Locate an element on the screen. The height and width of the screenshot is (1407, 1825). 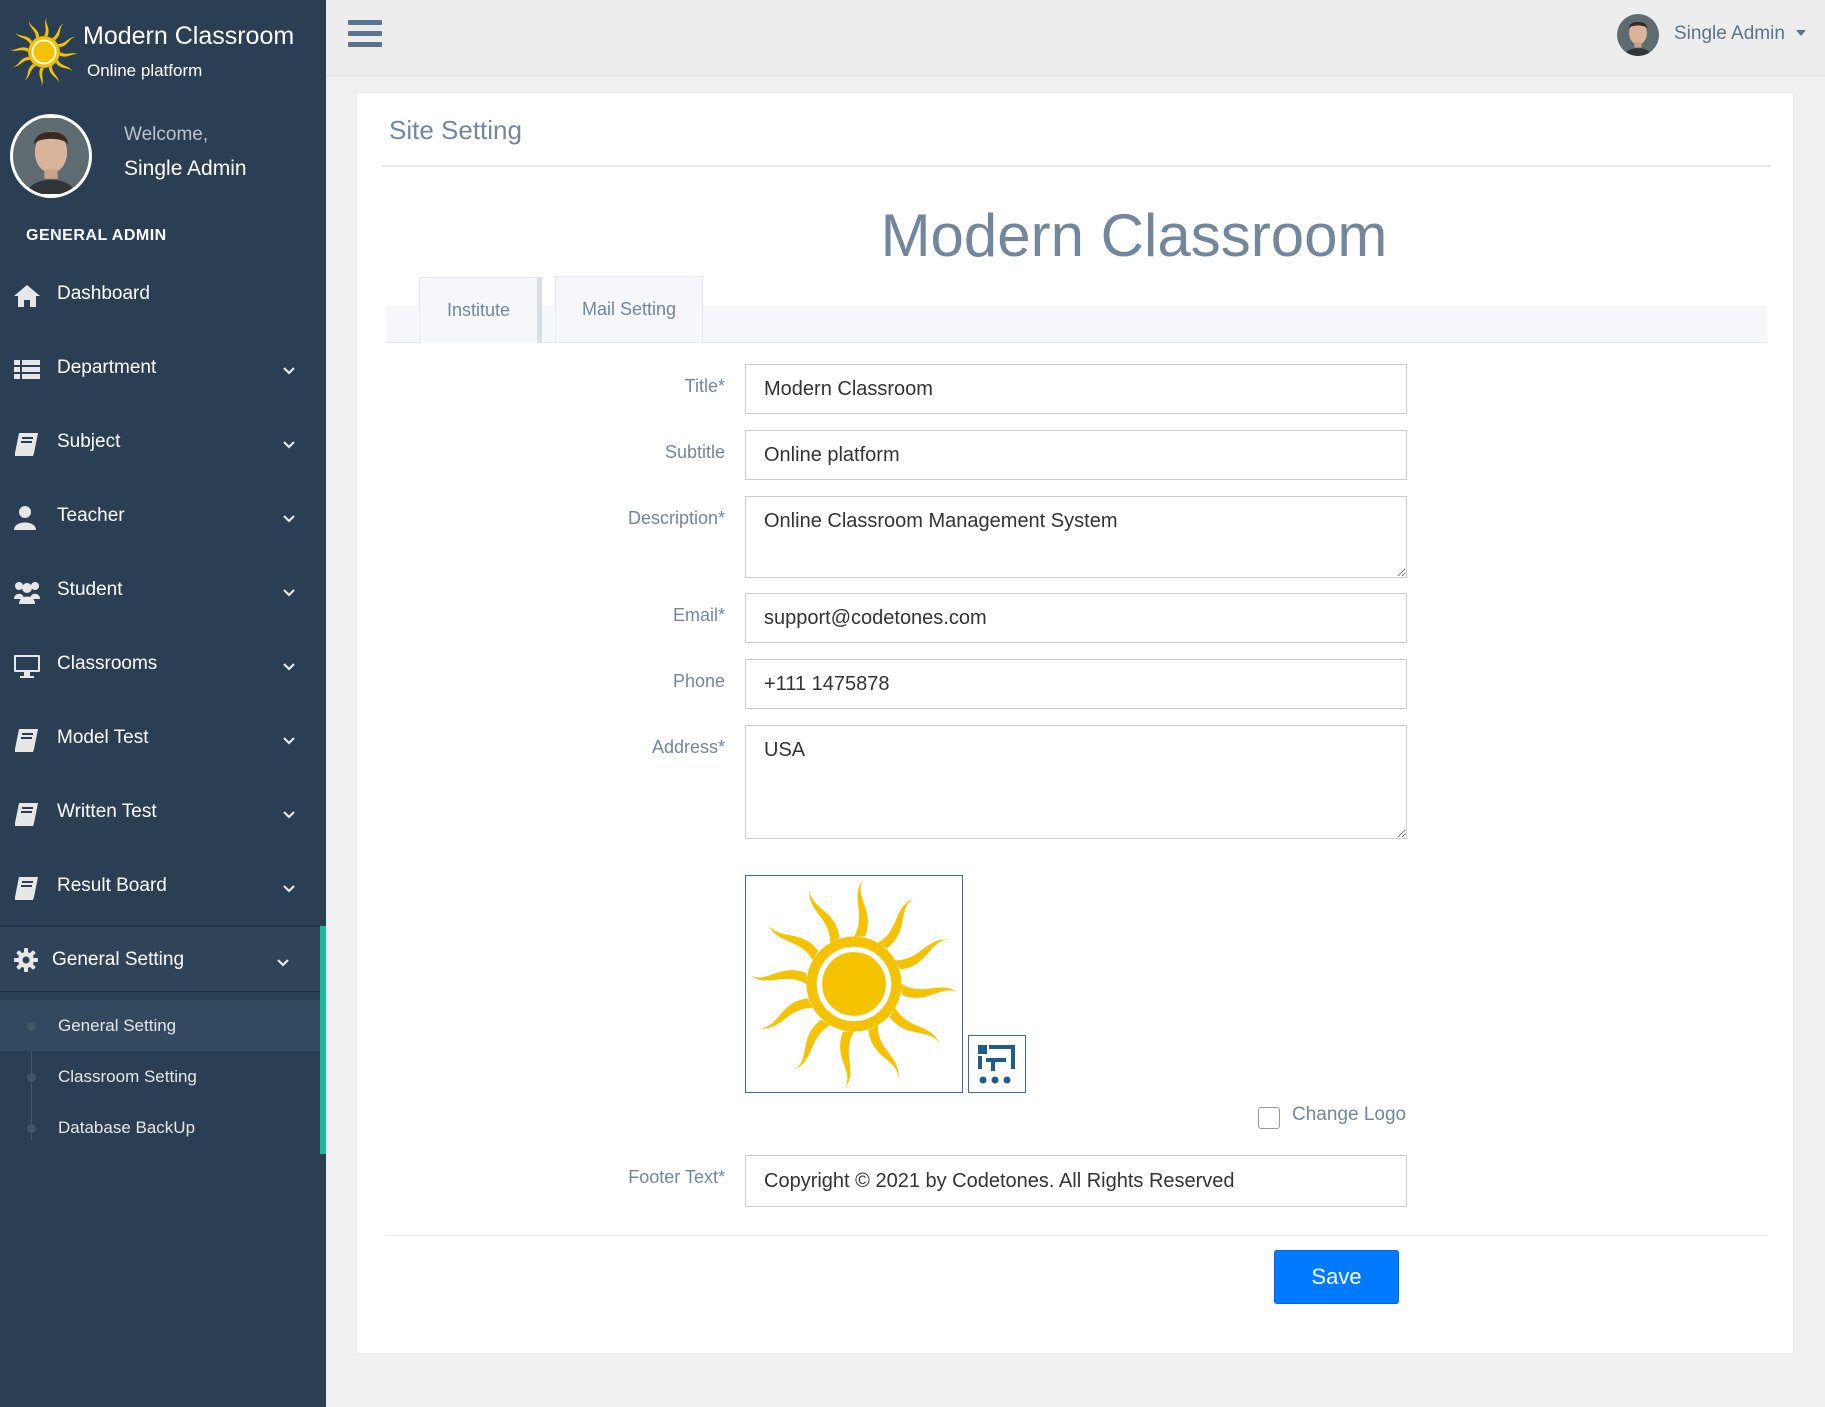
brand: Modern Classroom Online platform is located at coordinates (163, 50).